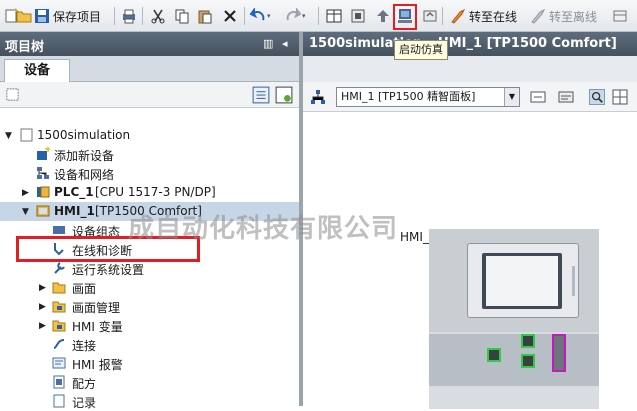 The image size is (637, 411). Describe the element at coordinates (263, 229) in the screenshot. I see `watermark-text: 成自动化科技有限公司` at that location.